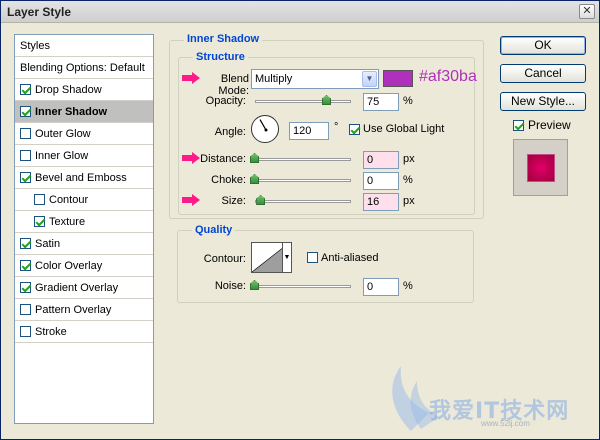 This screenshot has width=600, height=440. What do you see at coordinates (404, 129) in the screenshot?
I see `use-global-light-label: Use Global Light` at bounding box center [404, 129].